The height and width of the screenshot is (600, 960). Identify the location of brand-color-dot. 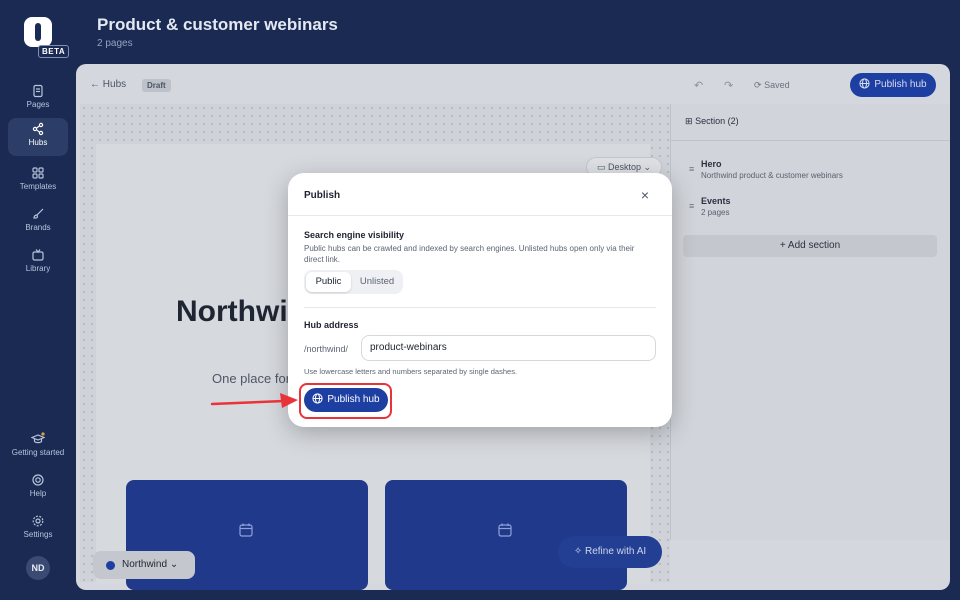
(110, 565).